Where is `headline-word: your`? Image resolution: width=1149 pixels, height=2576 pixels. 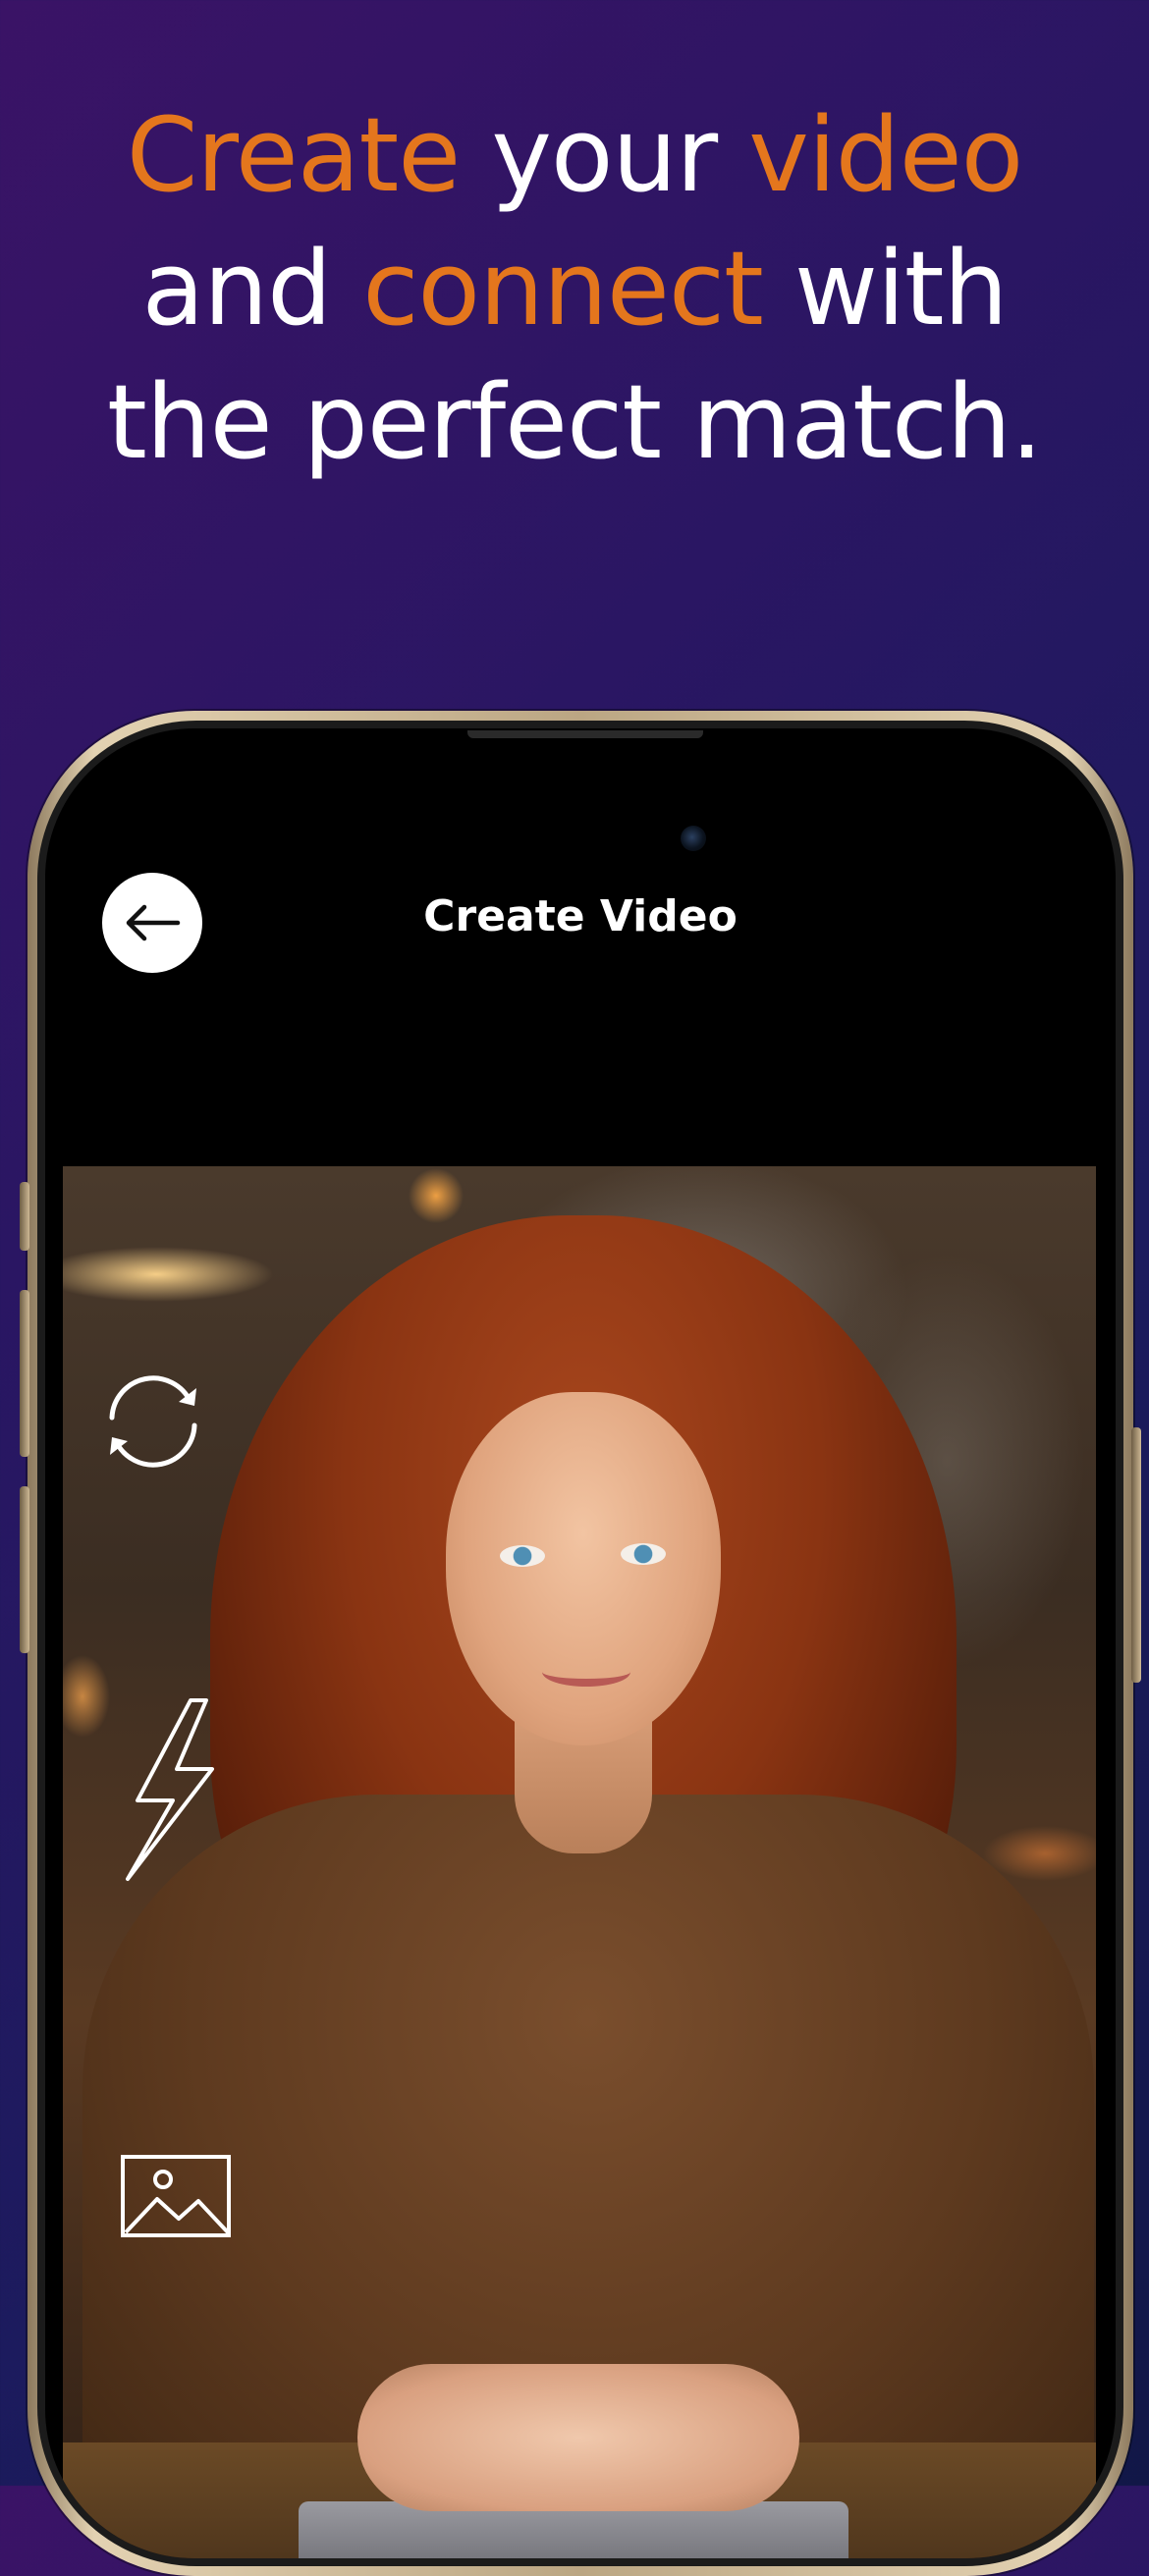 headline-word: your is located at coordinates (604, 155).